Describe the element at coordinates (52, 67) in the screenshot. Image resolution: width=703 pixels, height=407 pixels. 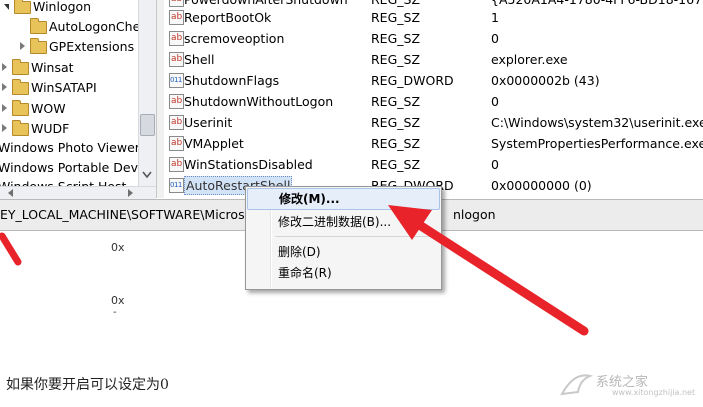
I see `tree-item-label: Winsat` at that location.